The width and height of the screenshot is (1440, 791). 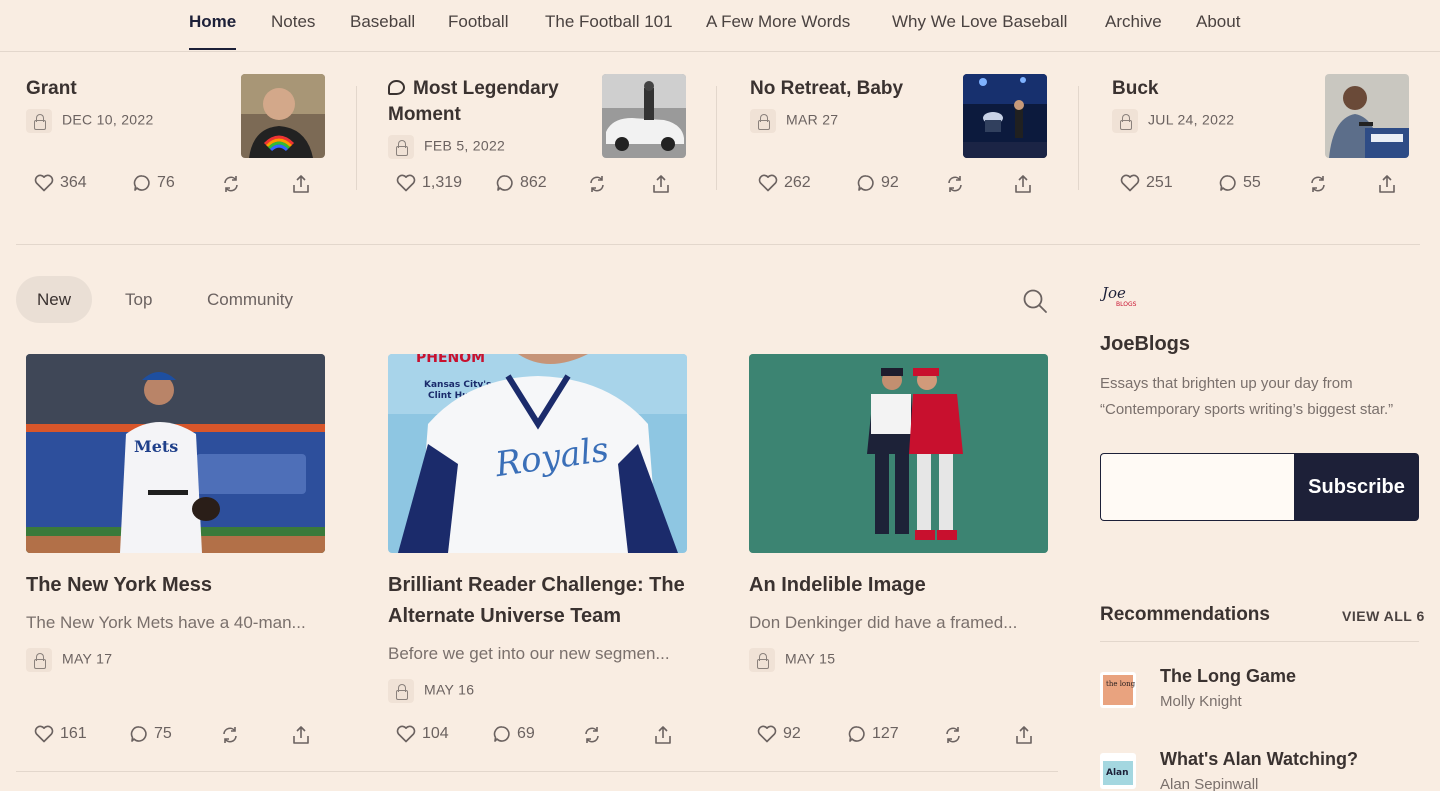 I want to click on tab-new: New, so click(x=54, y=299).